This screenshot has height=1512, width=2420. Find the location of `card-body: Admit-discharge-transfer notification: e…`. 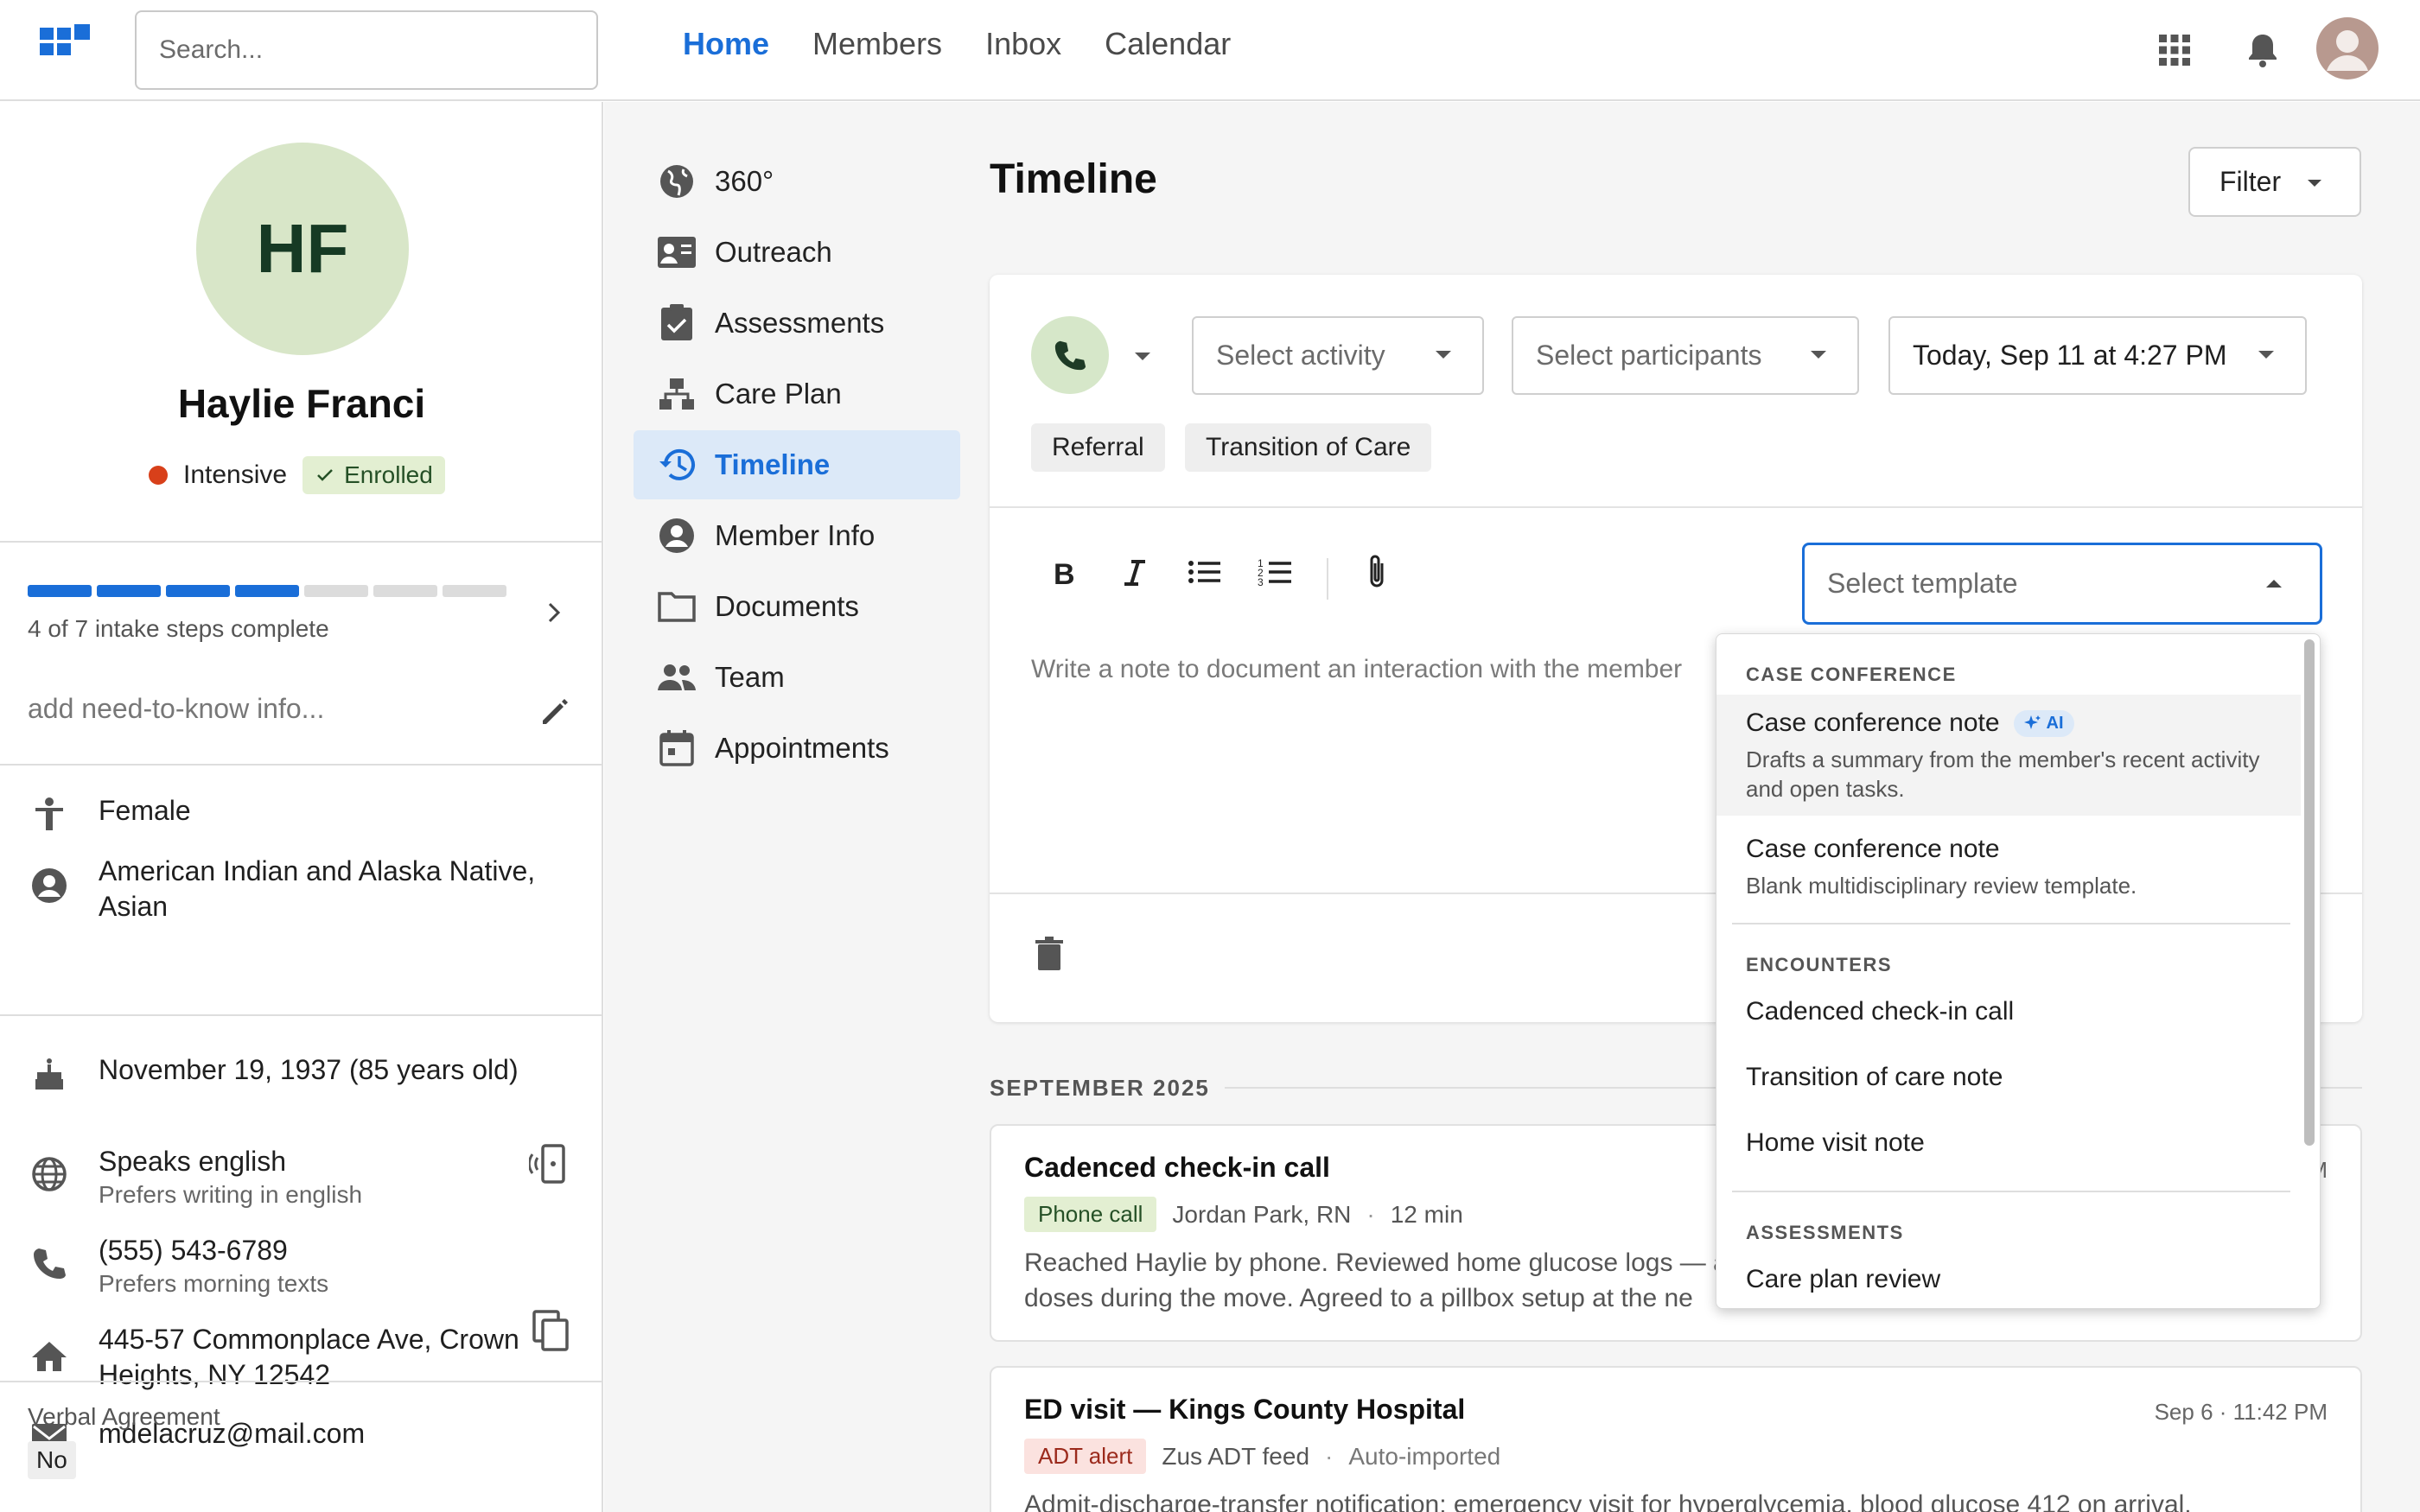

card-body: Admit-discharge-transfer notification: e… is located at coordinates (1676, 1499).